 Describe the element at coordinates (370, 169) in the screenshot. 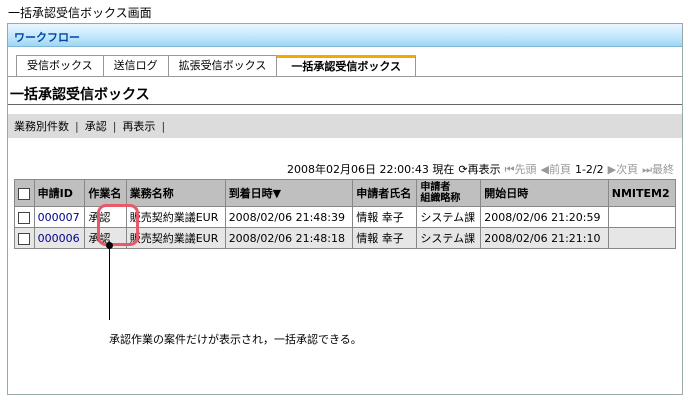

I see `timestamp: 2008年02月06日 22:00:43 現在` at that location.